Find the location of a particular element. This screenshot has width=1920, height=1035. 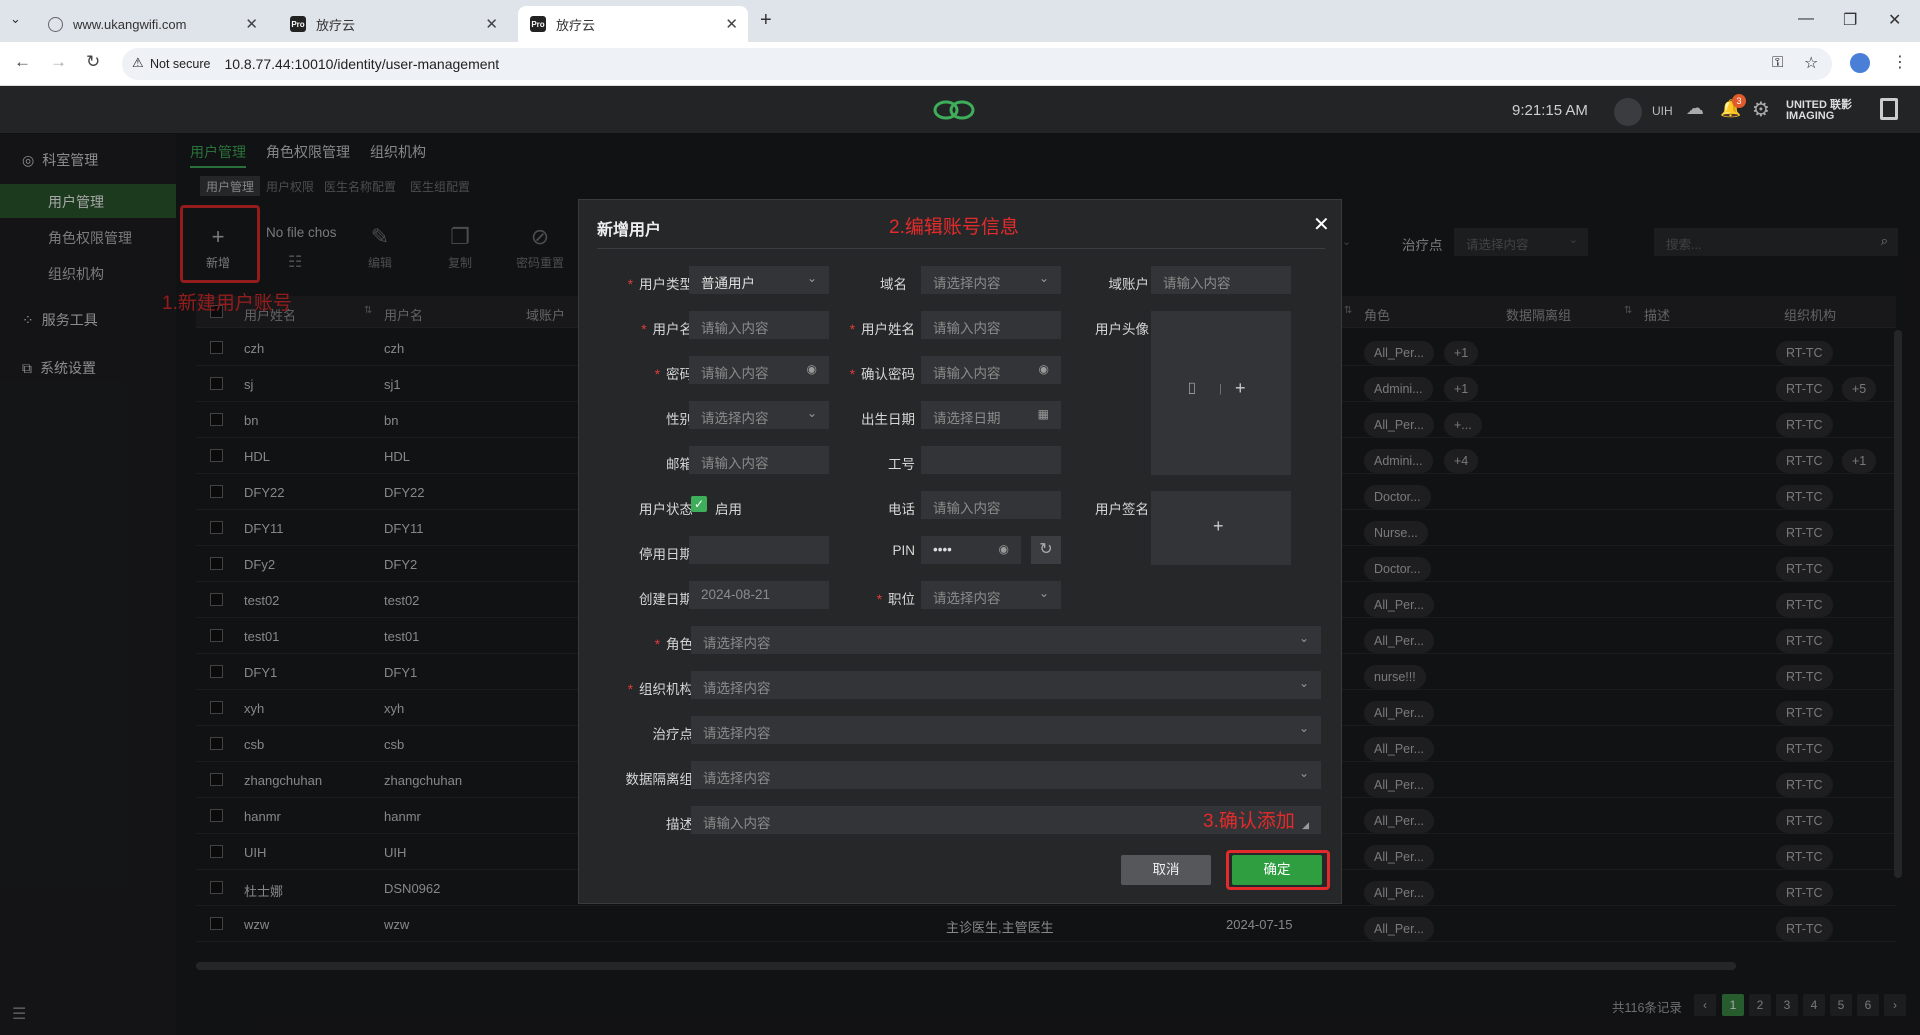

position-label: * 职位 is located at coordinates (895, 599).